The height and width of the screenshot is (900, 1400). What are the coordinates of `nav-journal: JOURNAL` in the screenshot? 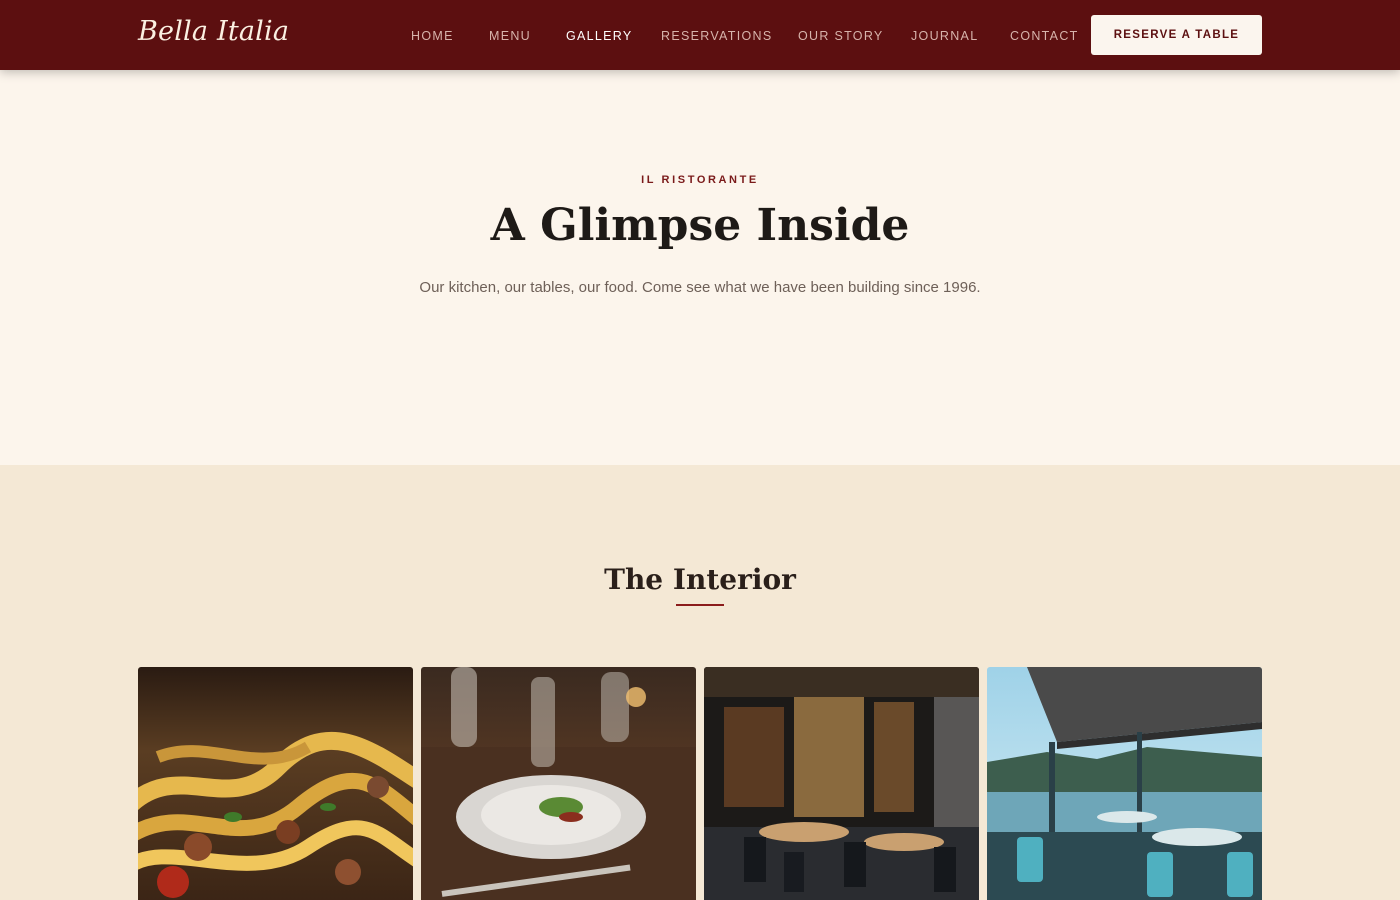 It's located at (944, 36).